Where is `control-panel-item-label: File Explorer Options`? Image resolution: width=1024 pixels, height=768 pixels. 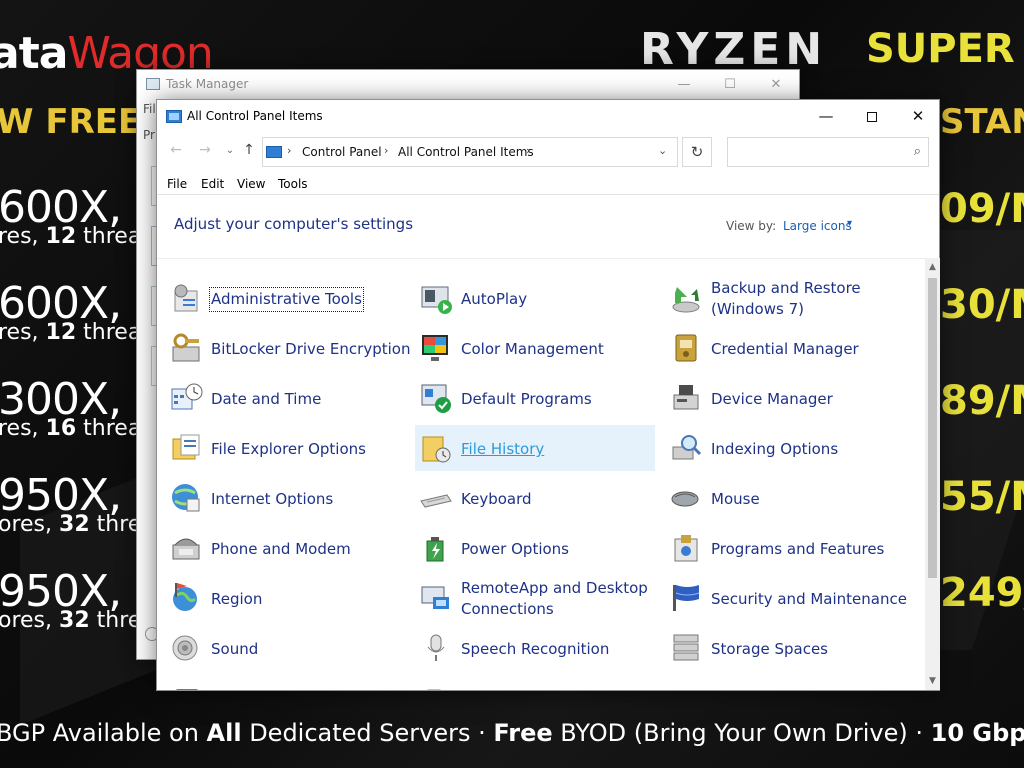 control-panel-item-label: File Explorer Options is located at coordinates (288, 449).